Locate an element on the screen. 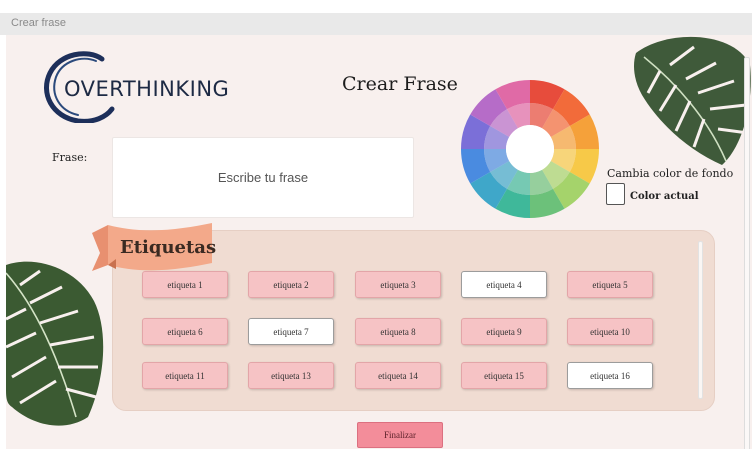 Image resolution: width=752 pixels, height=449 pixels. tag-button: etiqueta 9 is located at coordinates (504, 331).